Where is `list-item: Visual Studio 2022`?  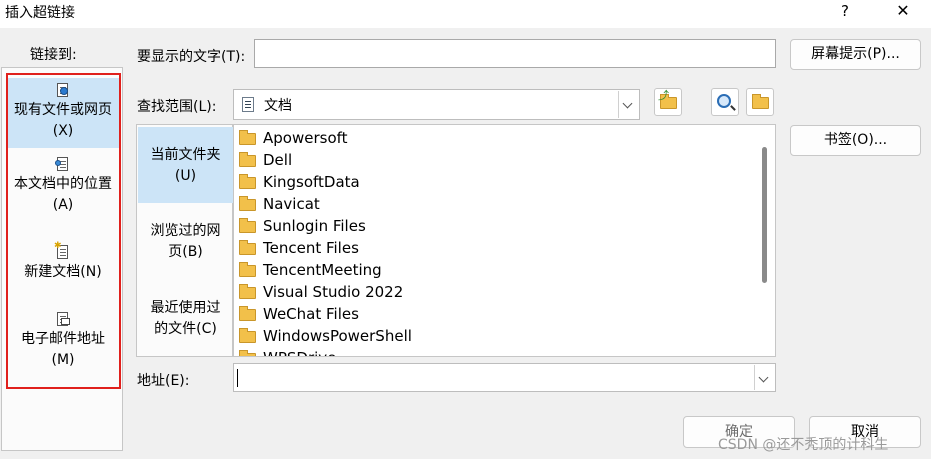 list-item: Visual Studio 2022 is located at coordinates (498, 292).